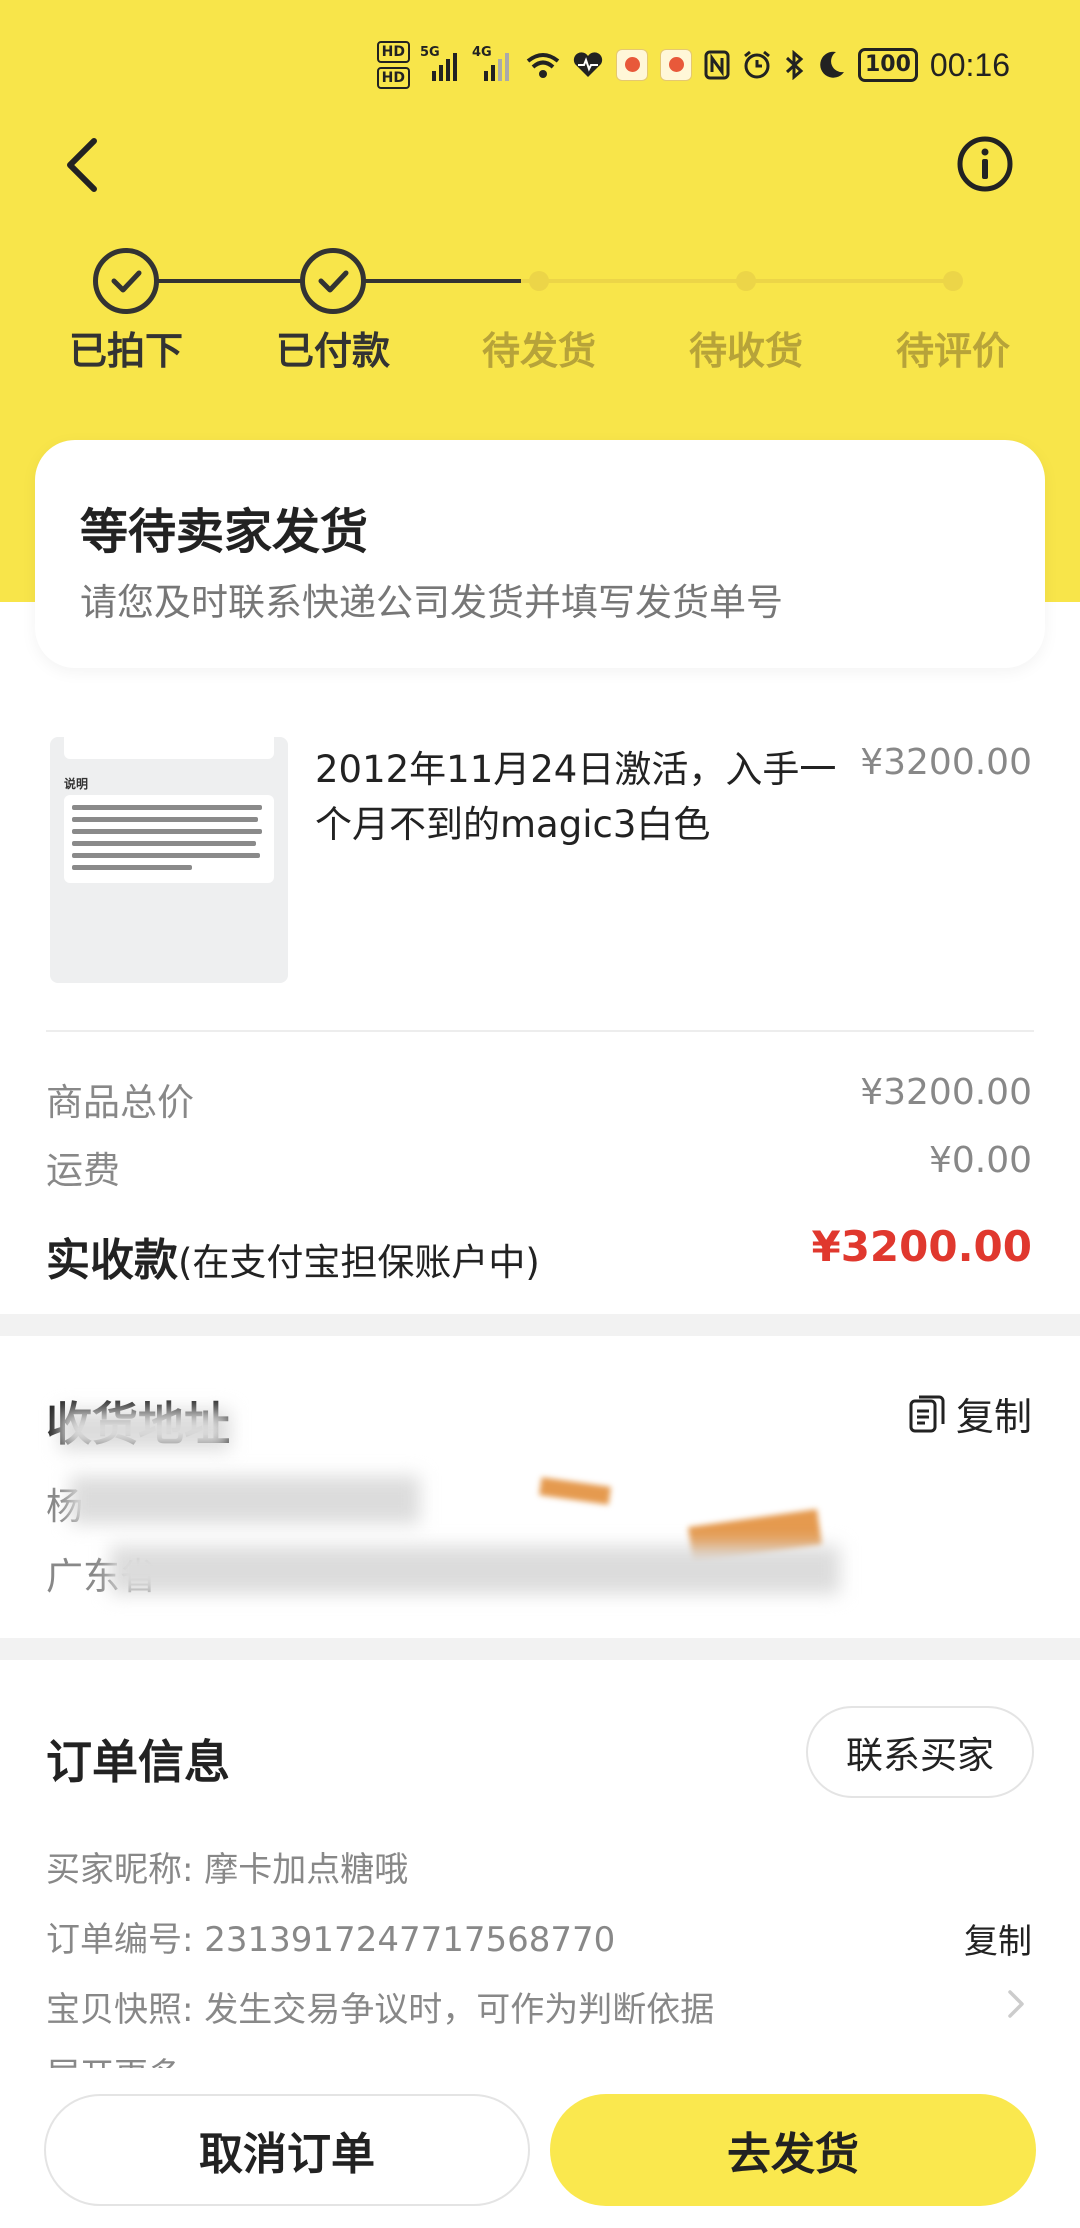 This screenshot has width=1080, height=2228. I want to click on order-info-title: 订单信息, so click(138, 1762).